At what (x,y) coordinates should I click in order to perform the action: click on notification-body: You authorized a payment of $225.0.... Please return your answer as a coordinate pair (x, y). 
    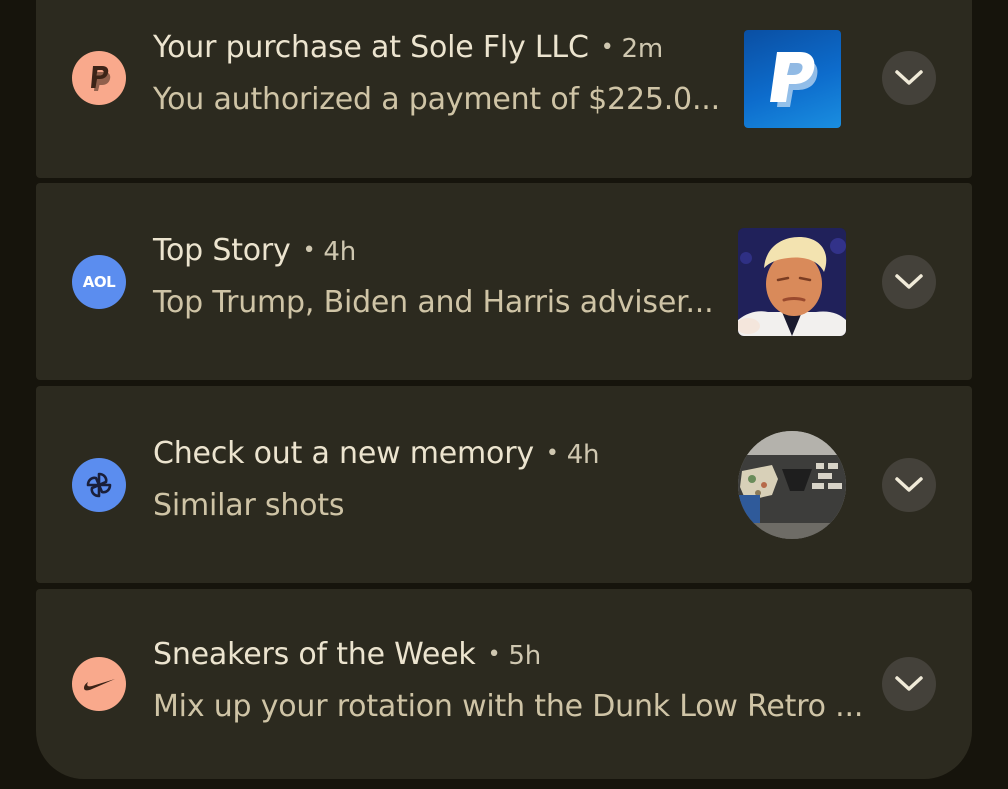
    Looking at the image, I should click on (436, 99).